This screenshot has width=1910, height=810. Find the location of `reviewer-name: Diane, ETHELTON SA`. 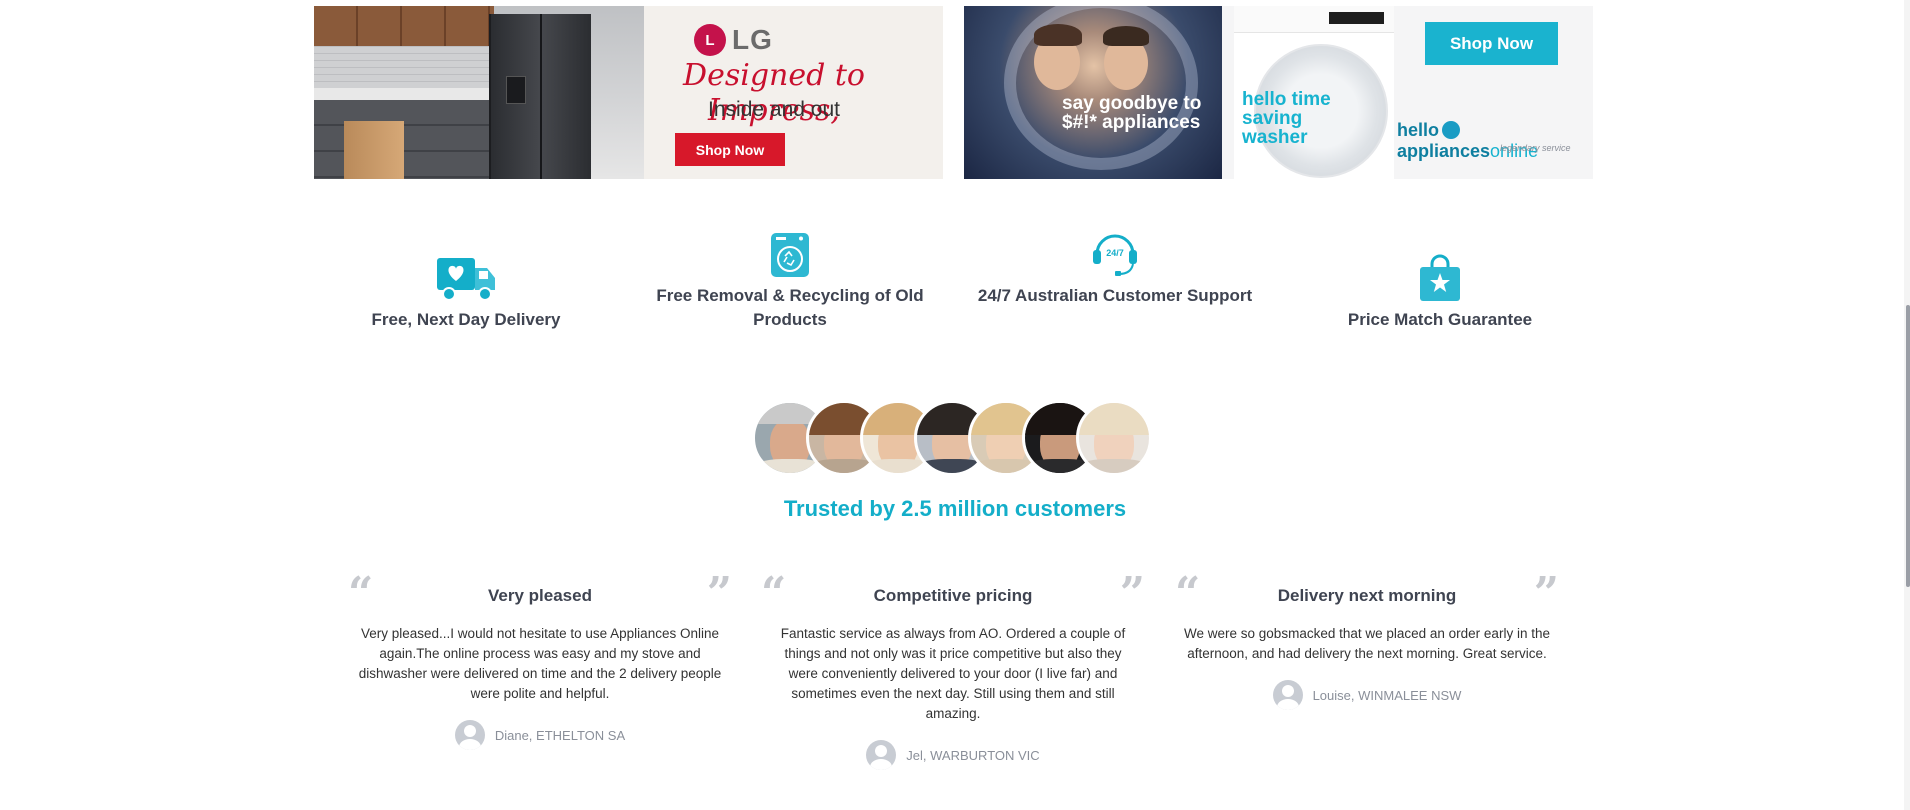

reviewer-name: Diane, ETHELTON SA is located at coordinates (560, 735).